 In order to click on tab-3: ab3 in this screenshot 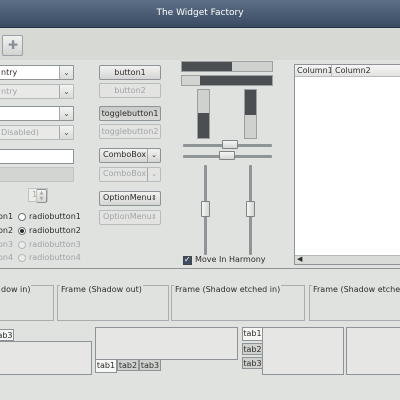, I will do `click(7, 335)`.